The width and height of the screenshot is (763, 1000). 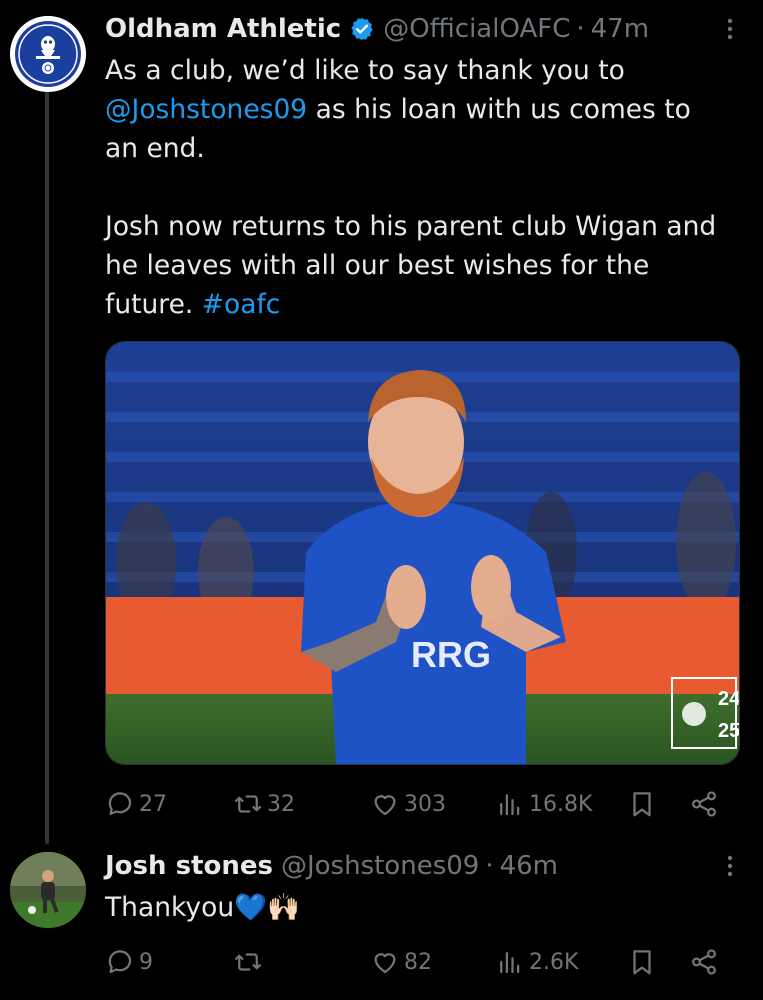 I want to click on season-badge-top: 24, so click(x=729, y=699).